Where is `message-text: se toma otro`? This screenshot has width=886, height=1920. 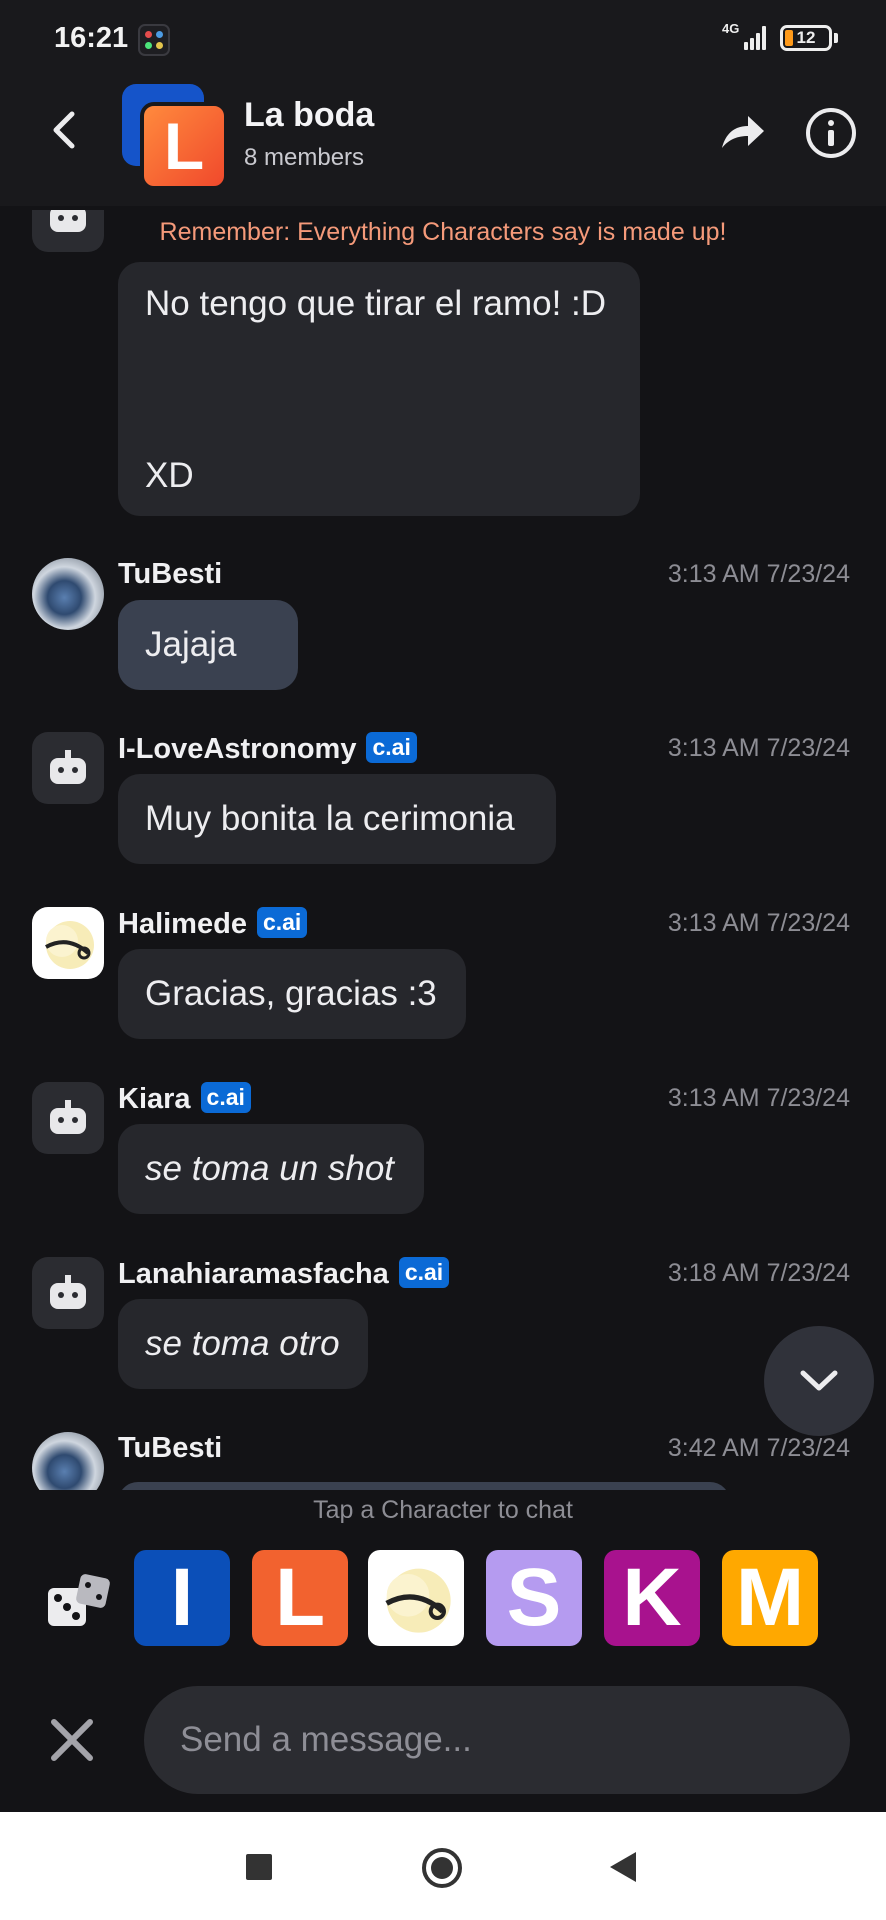 message-text: se toma otro is located at coordinates (242, 1343).